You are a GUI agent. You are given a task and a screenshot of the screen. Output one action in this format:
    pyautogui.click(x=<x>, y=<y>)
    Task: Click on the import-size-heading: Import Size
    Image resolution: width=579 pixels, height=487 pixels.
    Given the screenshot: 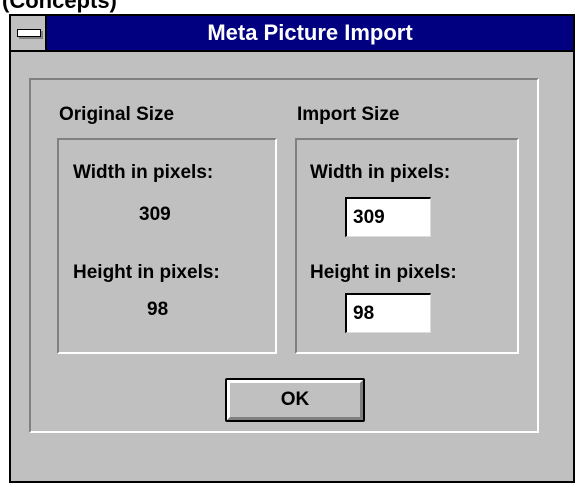 What is the action you would take?
    pyautogui.click(x=348, y=114)
    